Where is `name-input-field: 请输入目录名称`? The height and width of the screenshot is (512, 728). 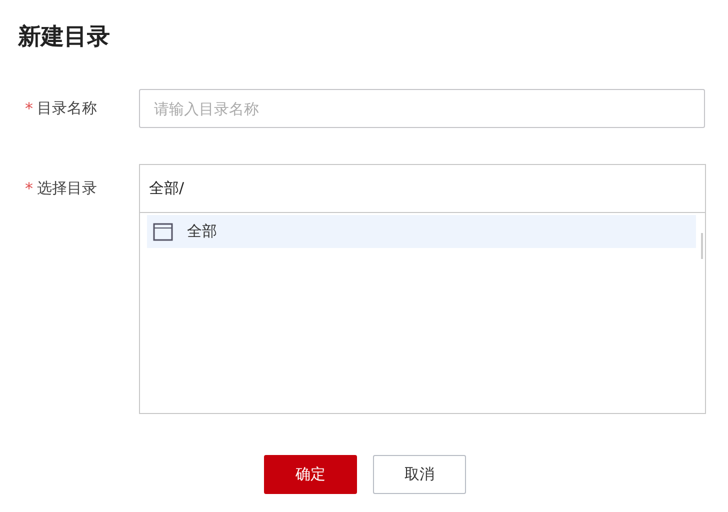 name-input-field: 请输入目录名称 is located at coordinates (422, 108).